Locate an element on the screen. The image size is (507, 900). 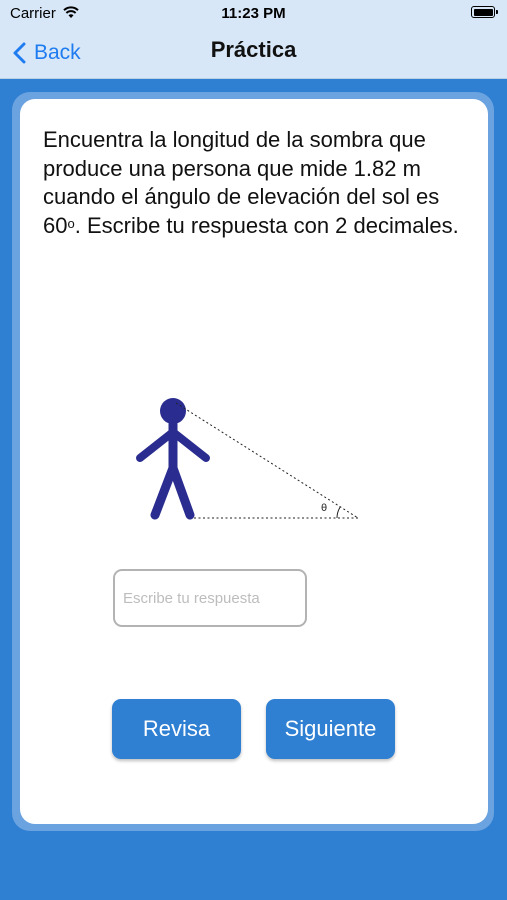
check-button: Revisa is located at coordinates (176, 729).